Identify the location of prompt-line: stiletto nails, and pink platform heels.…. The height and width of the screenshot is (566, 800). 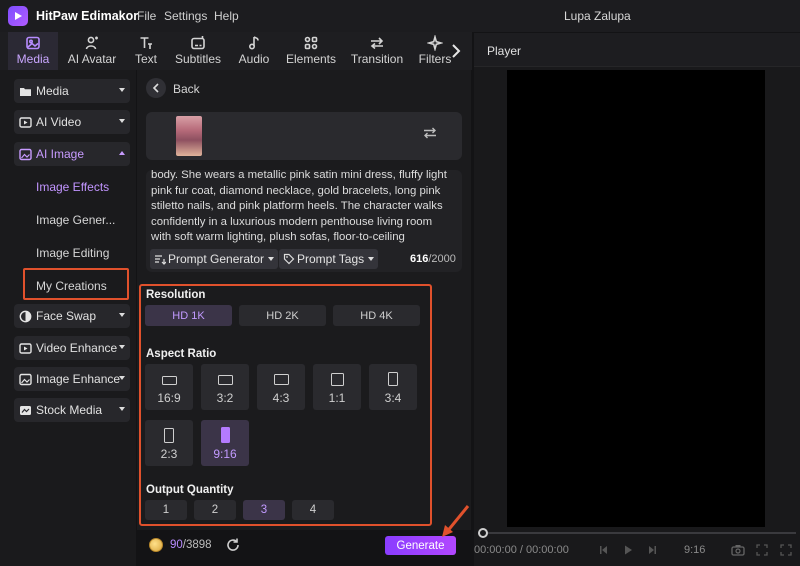
(297, 206).